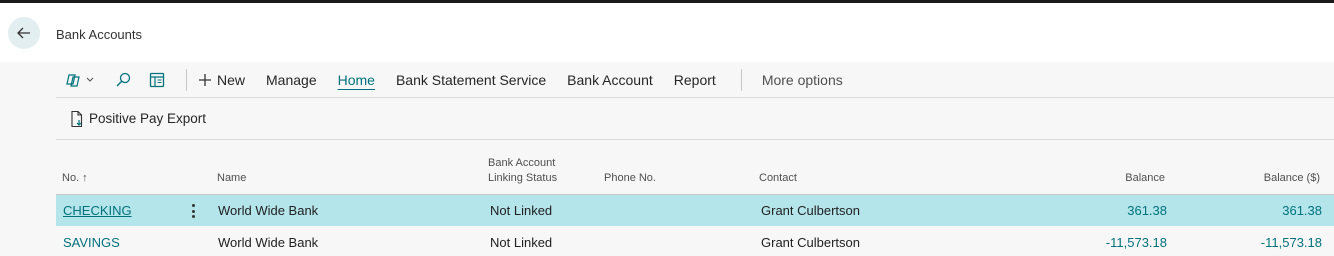  What do you see at coordinates (1291, 242) in the screenshot?
I see `cell-balance-usd: -11,573.18` at bounding box center [1291, 242].